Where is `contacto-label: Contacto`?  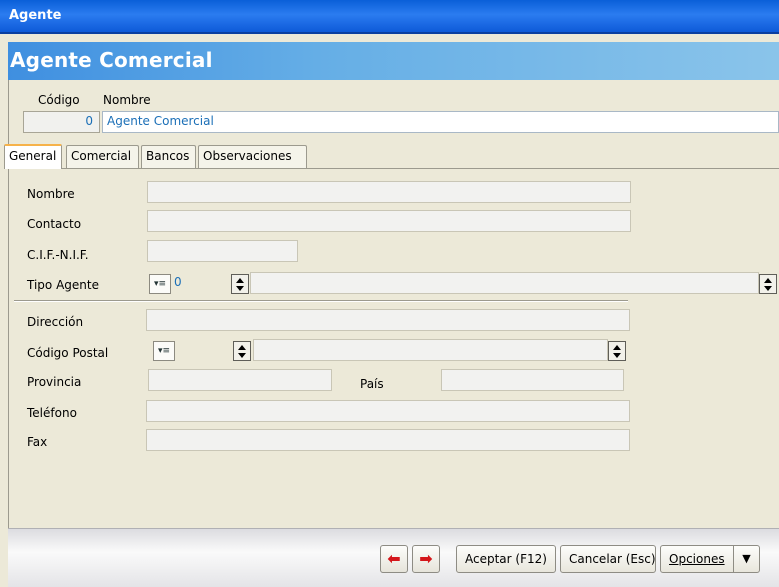
contacto-label: Contacto is located at coordinates (54, 224).